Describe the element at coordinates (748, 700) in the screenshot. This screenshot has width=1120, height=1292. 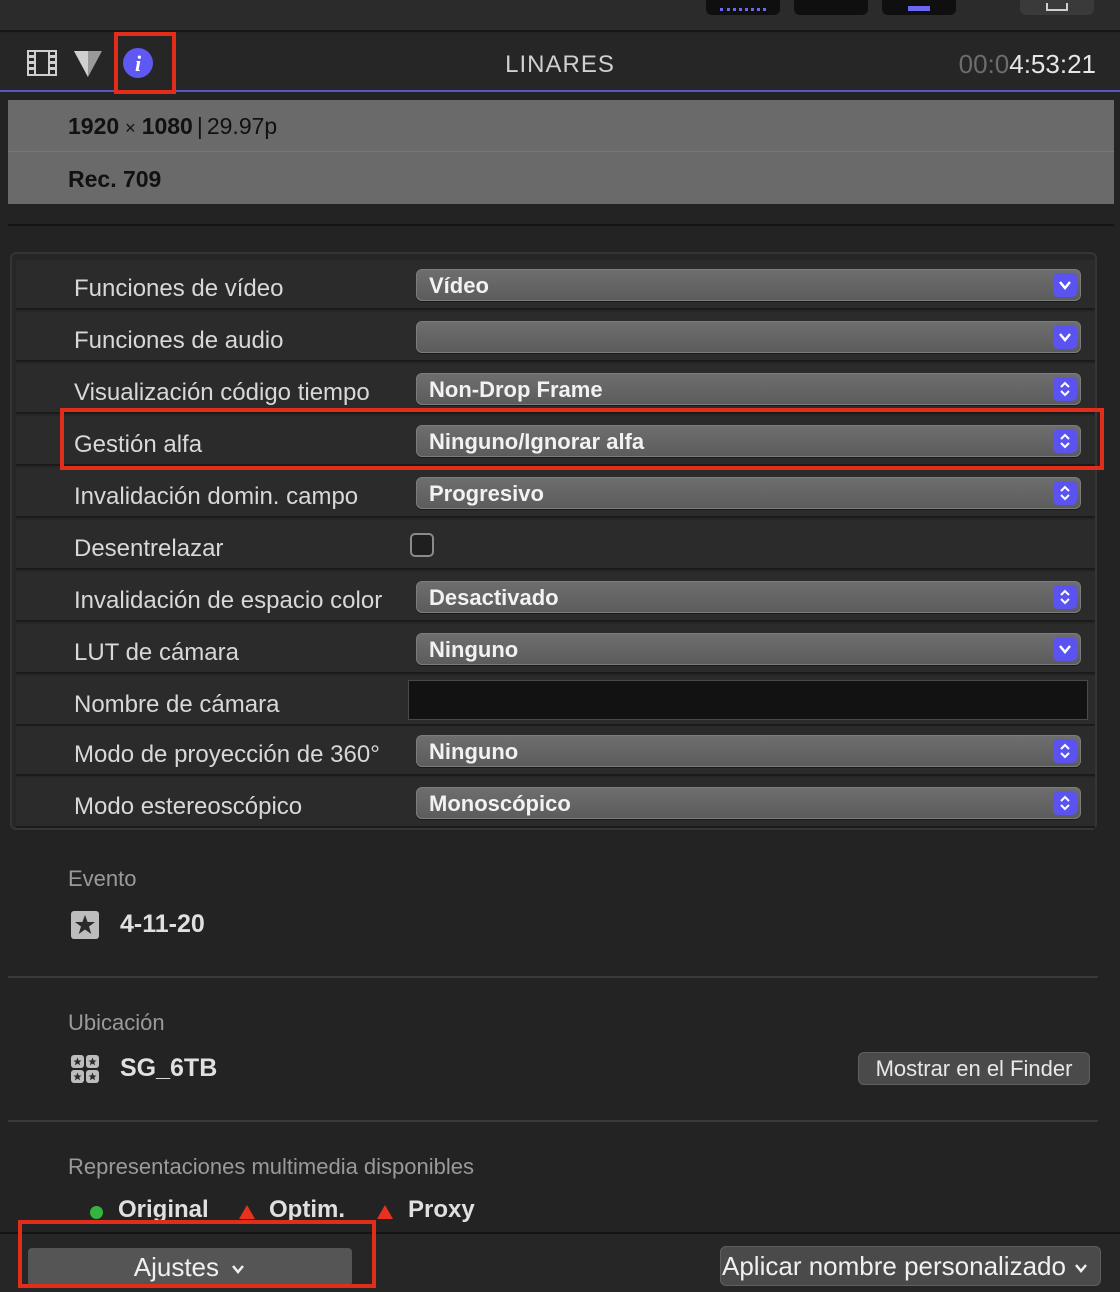
I see `camera-name-field` at that location.